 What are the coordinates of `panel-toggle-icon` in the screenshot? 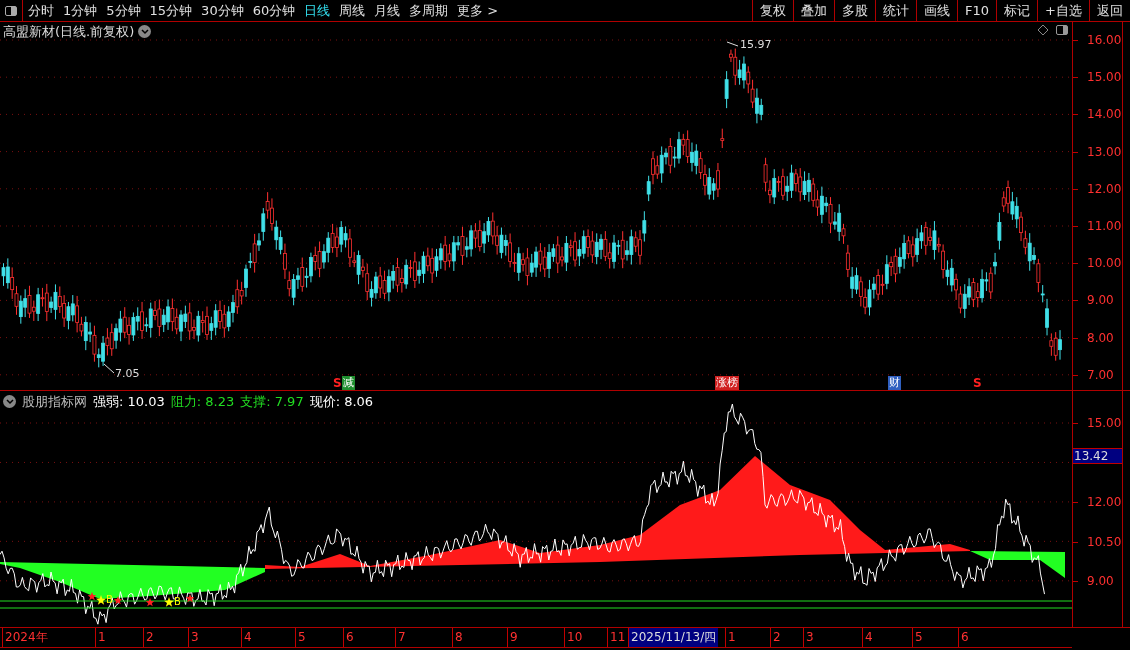 It's located at (1062, 30).